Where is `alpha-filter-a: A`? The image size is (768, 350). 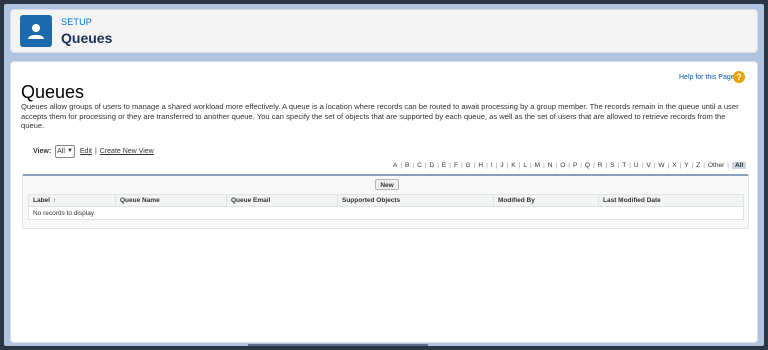
alpha-filter-a: A is located at coordinates (395, 165).